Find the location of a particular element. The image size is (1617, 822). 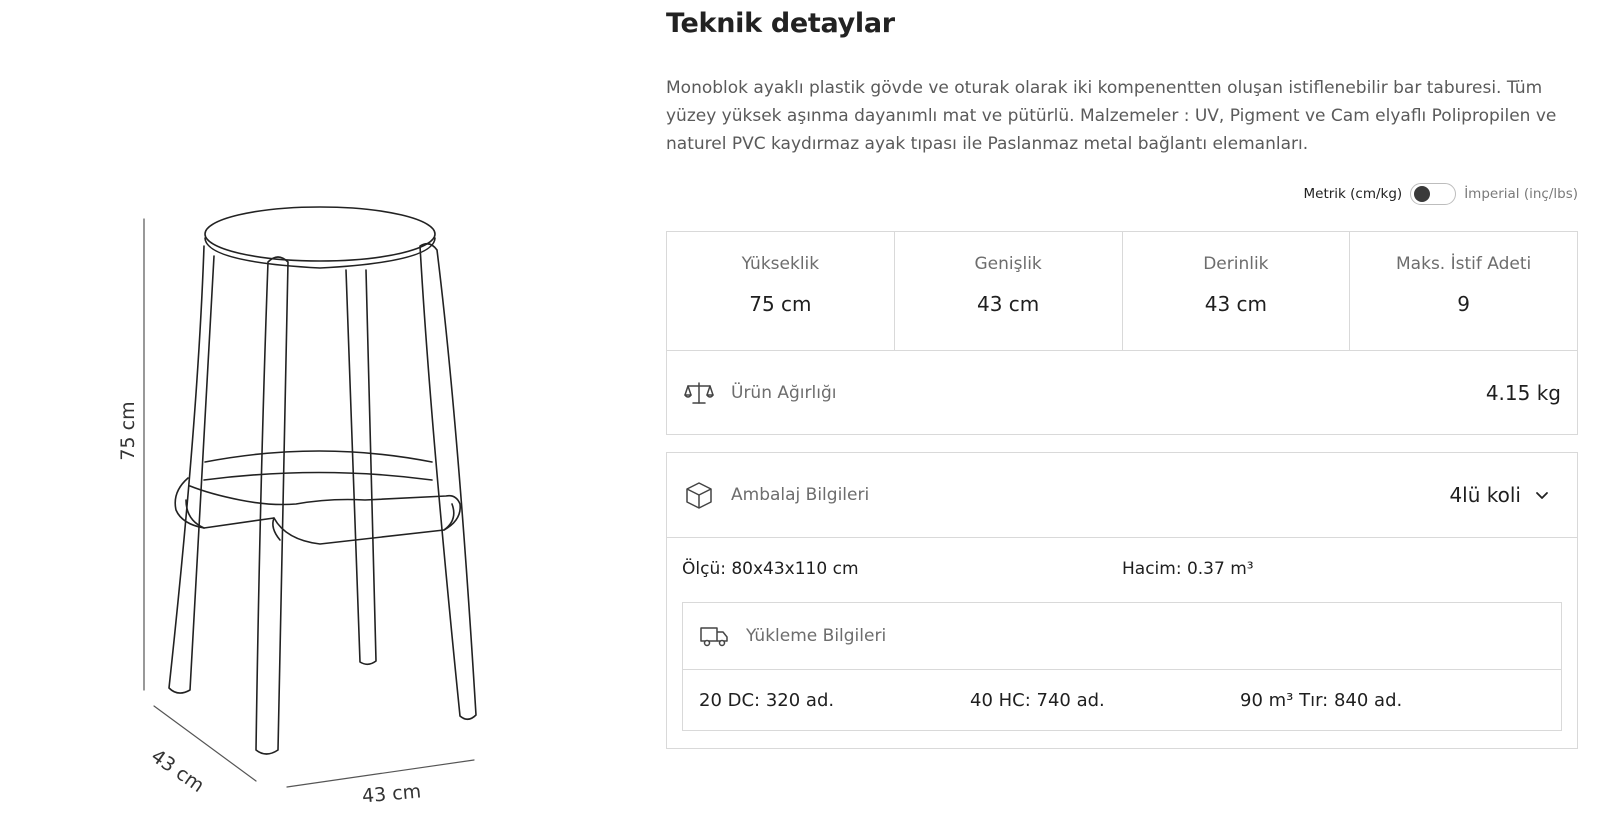

unit-switch: Metrik (cm/kg) İmperial (inç/lbs) is located at coordinates (1441, 194).